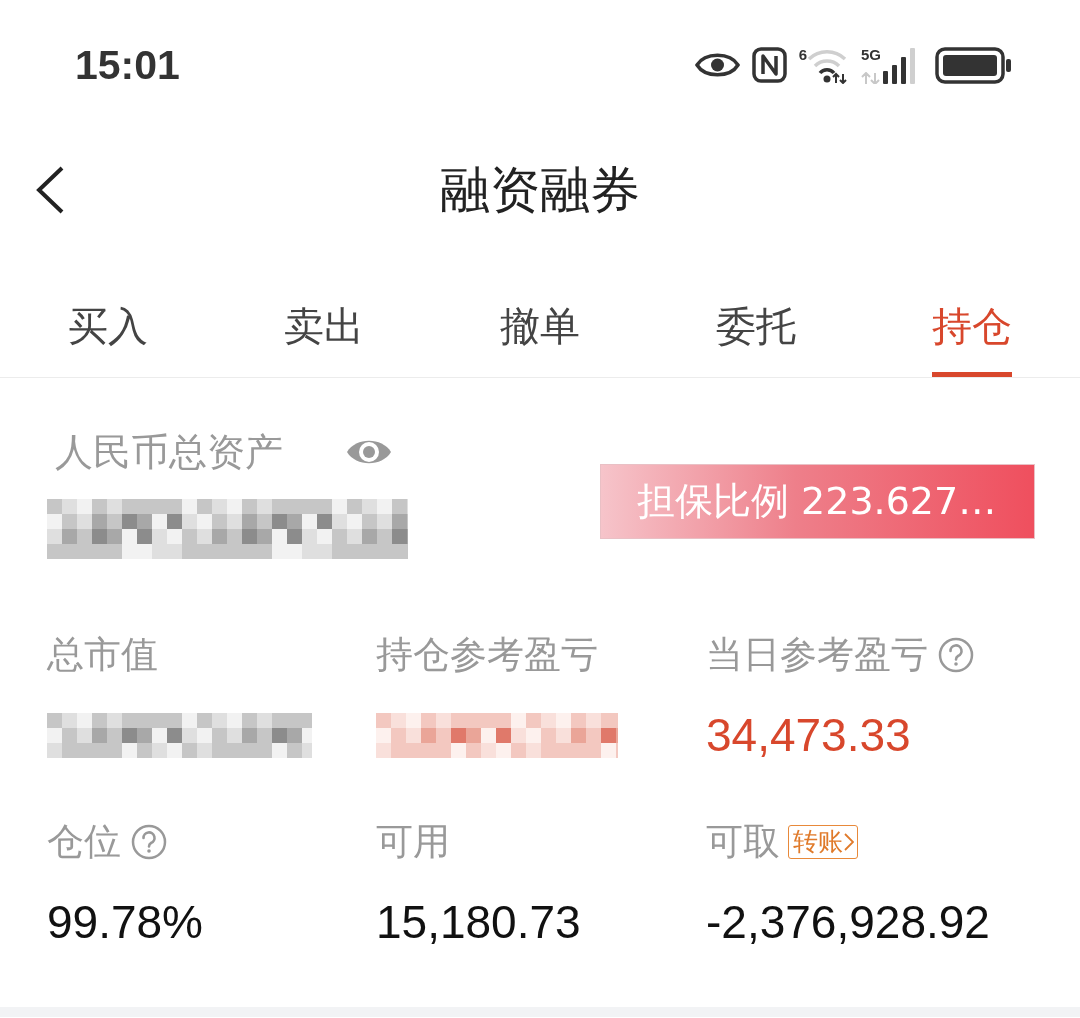 This screenshot has width=1080, height=1018. Describe the element at coordinates (169, 452) in the screenshot. I see `total-assets-label: 人民币总资产` at that location.